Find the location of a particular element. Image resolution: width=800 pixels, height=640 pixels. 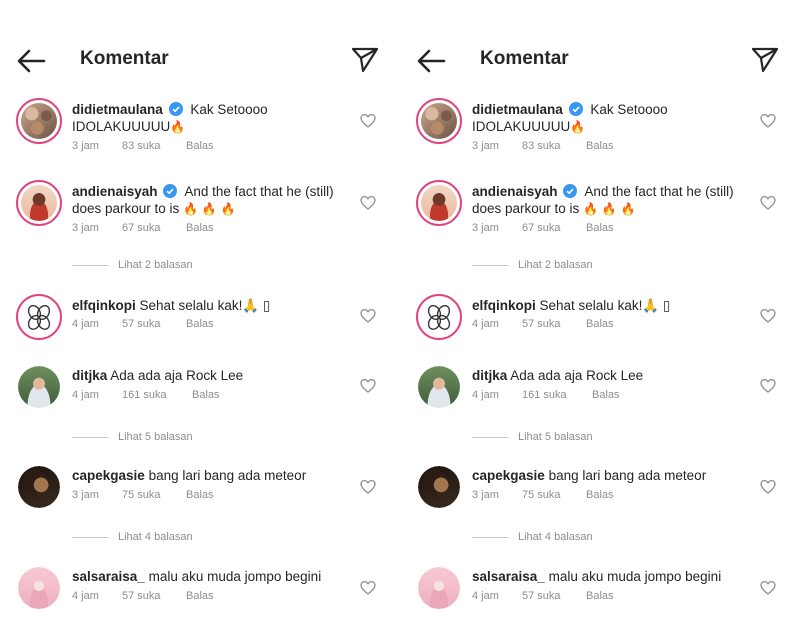

verified-badge-icon is located at coordinates (575, 109).